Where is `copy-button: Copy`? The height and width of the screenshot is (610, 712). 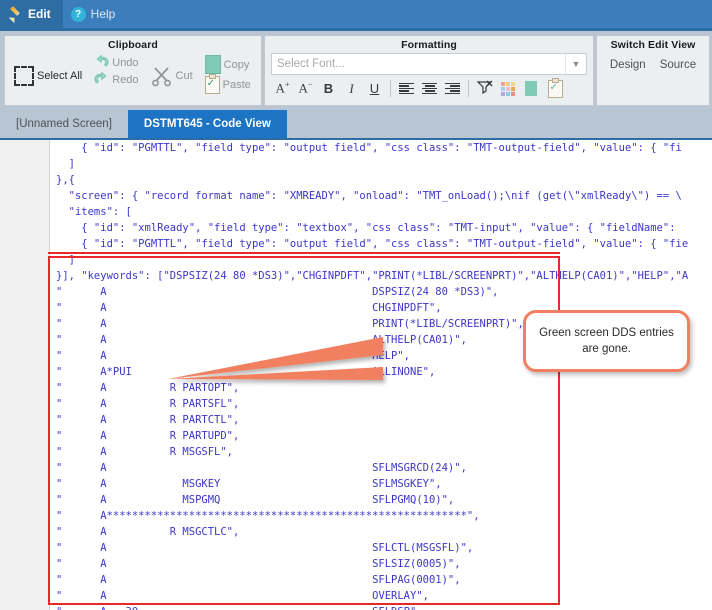
copy-button: Copy is located at coordinates (228, 64).